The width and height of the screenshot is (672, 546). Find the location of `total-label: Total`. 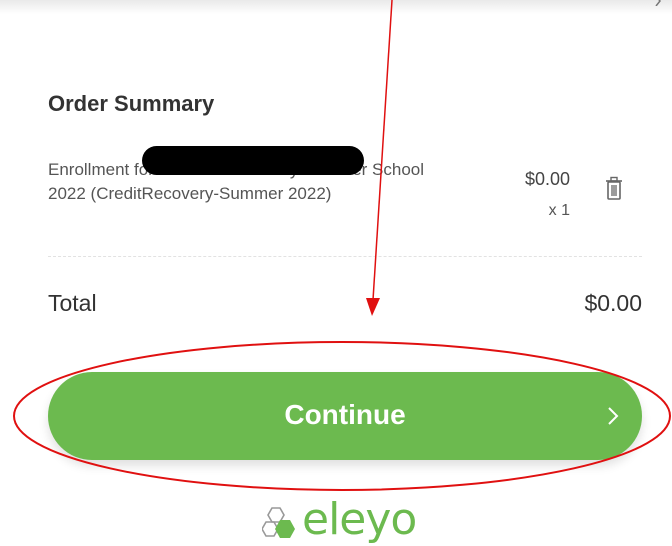

total-label: Total is located at coordinates (72, 303).